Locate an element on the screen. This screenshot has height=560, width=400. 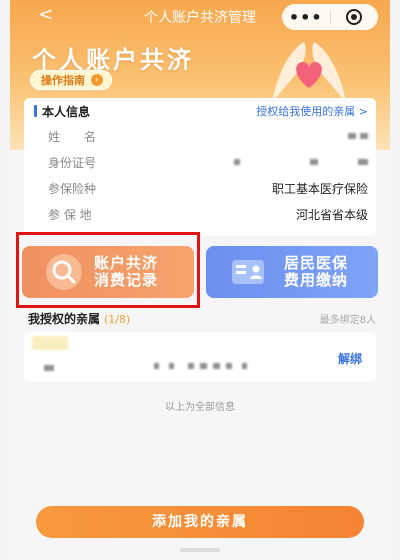
chevron-right-icon: › is located at coordinates (97, 80).